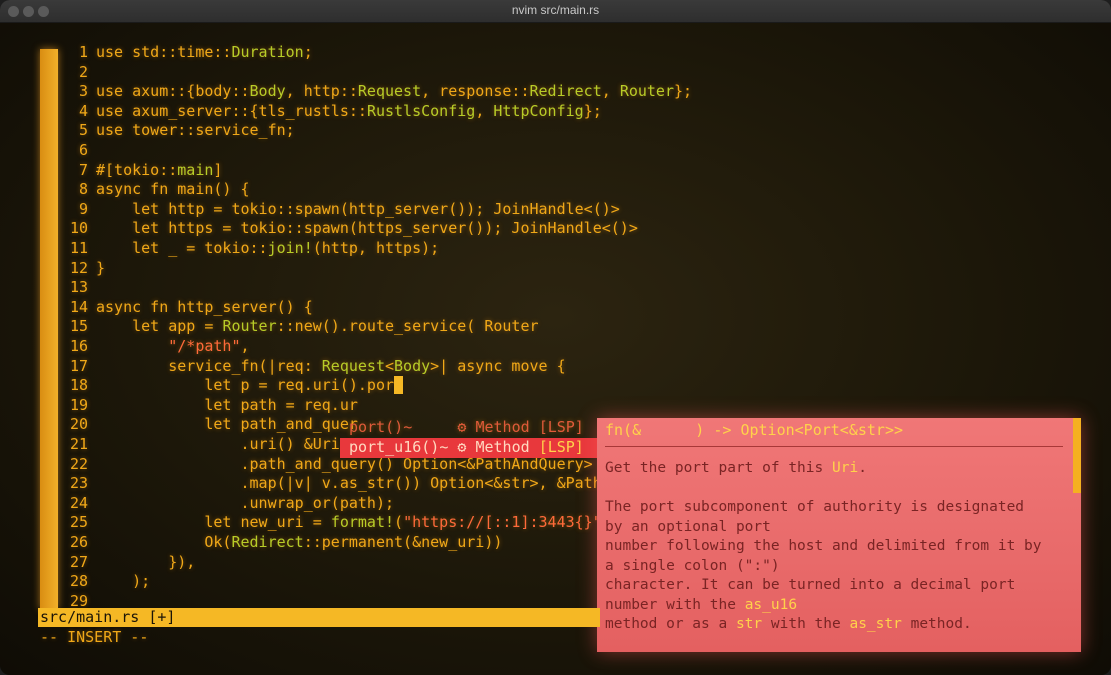 The width and height of the screenshot is (1111, 675). Describe the element at coordinates (78, 346) in the screenshot. I see `line-number: 16` at that location.